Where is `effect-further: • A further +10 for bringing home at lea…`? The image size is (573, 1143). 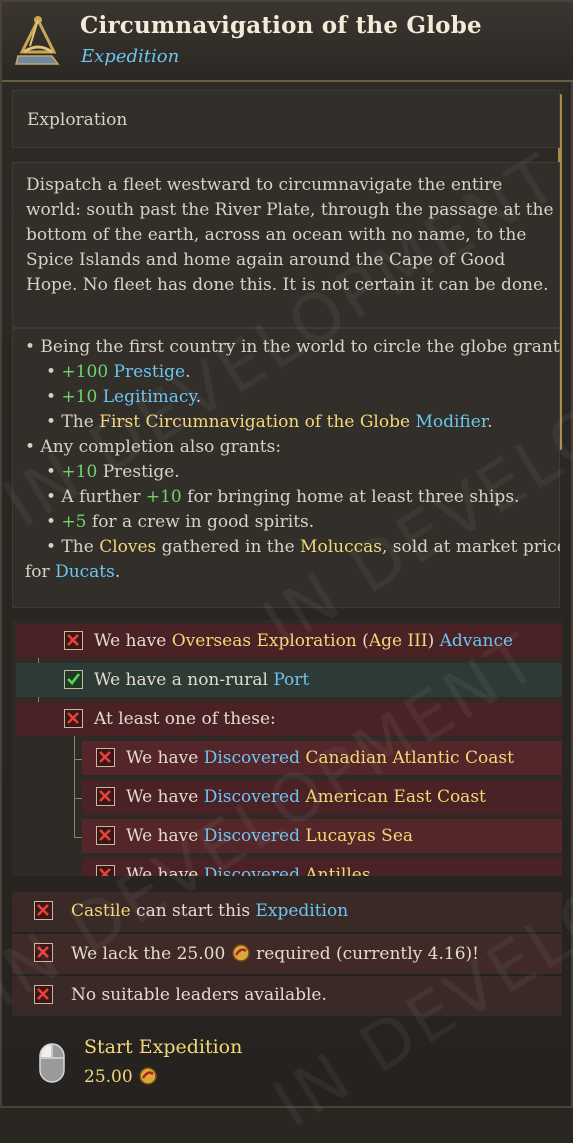 effect-further: • A further +10 for bringing home at lea… is located at coordinates (282, 497).